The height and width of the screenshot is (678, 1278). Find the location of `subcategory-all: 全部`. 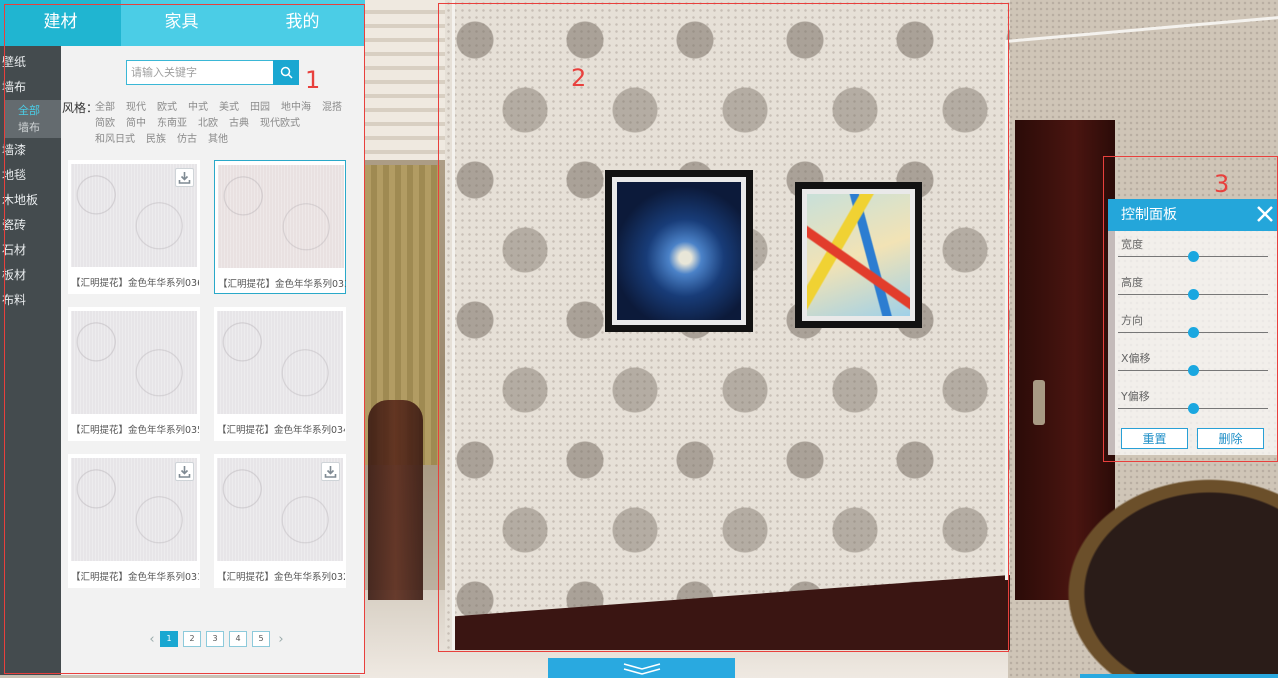

subcategory-all: 全部 is located at coordinates (39, 110).